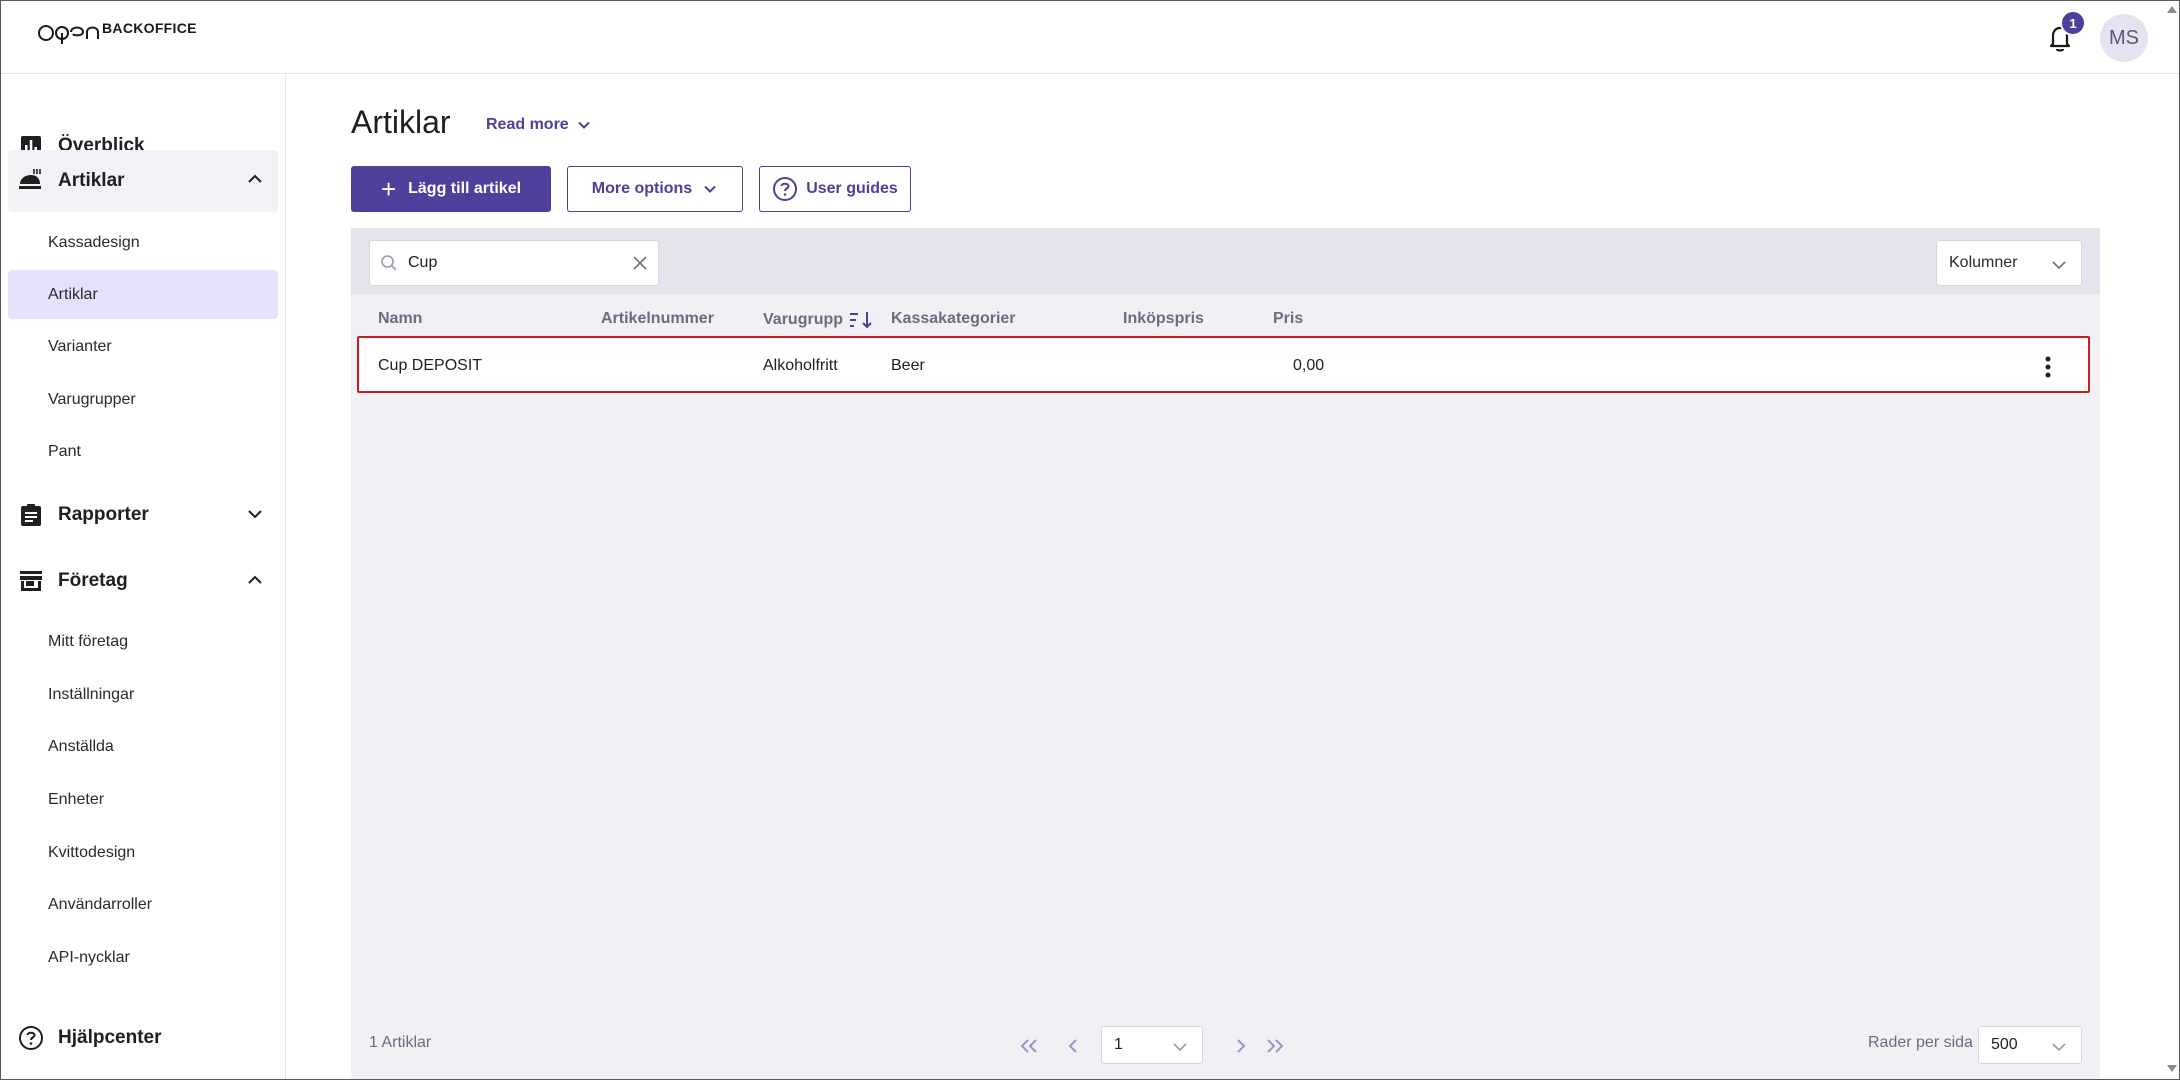  What do you see at coordinates (908, 365) in the screenshot?
I see `cell-pos-category: Beer` at bounding box center [908, 365].